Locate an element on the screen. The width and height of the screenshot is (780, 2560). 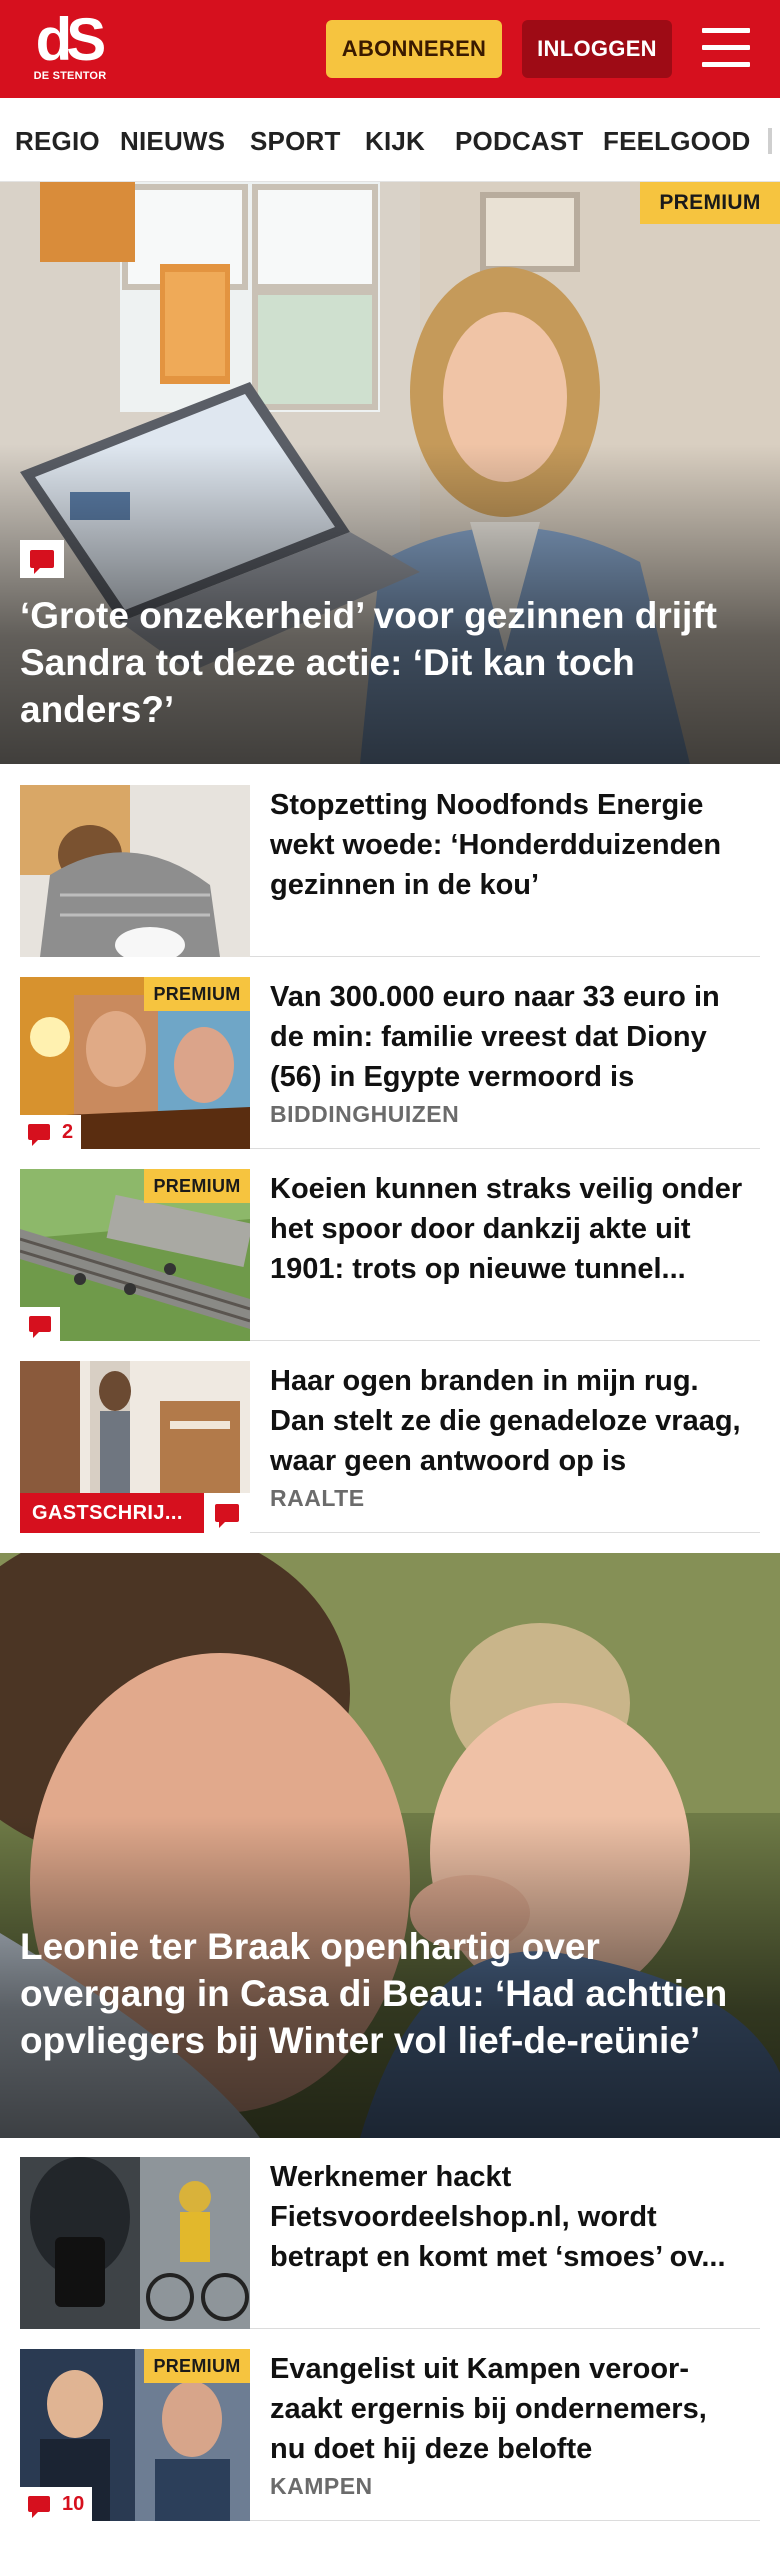
comment-count: 10 is located at coordinates (56, 2504).